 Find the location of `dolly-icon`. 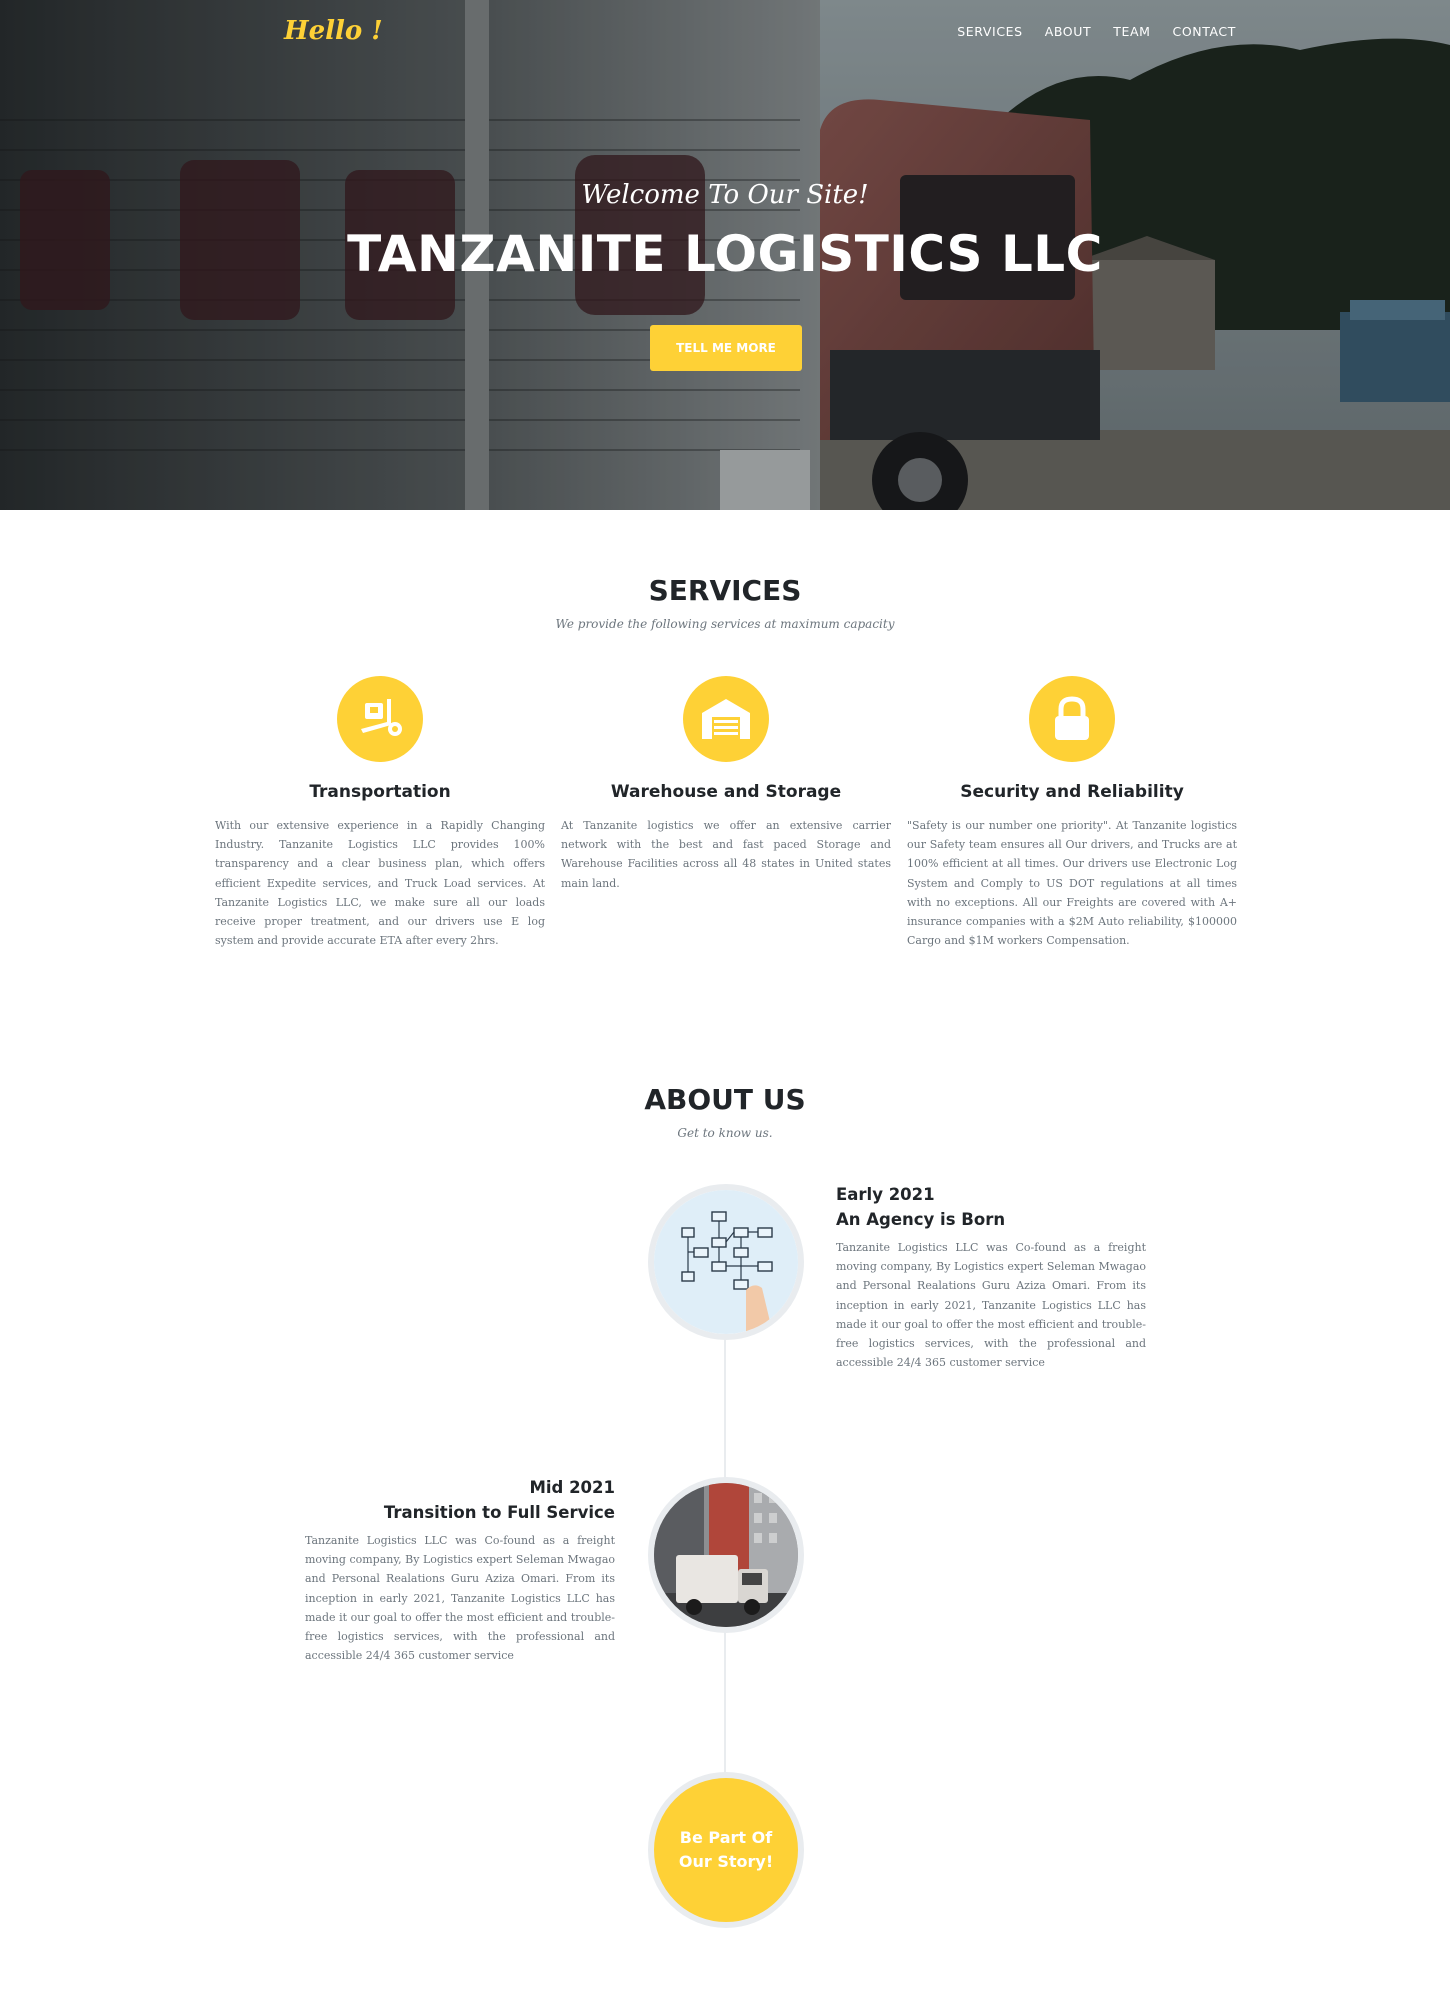

dolly-icon is located at coordinates (380, 719).